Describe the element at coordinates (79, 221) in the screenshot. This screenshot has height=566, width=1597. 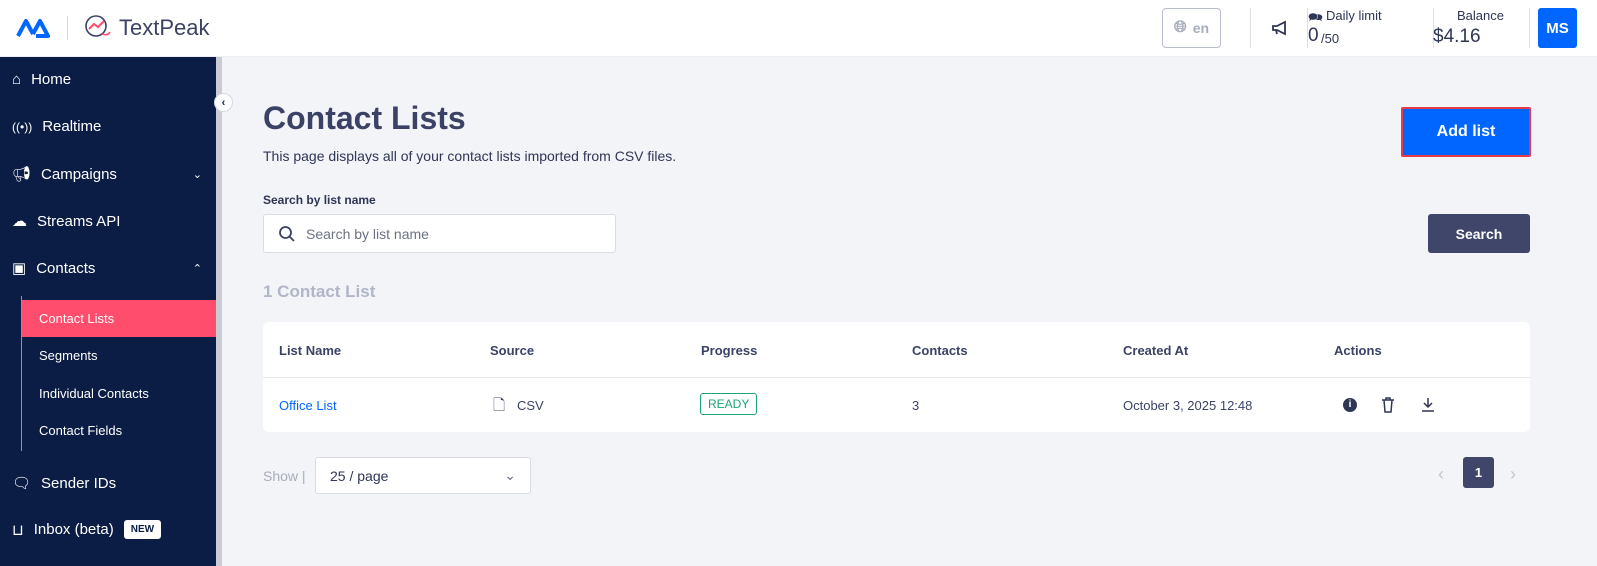
I see `label: Streams API` at that location.